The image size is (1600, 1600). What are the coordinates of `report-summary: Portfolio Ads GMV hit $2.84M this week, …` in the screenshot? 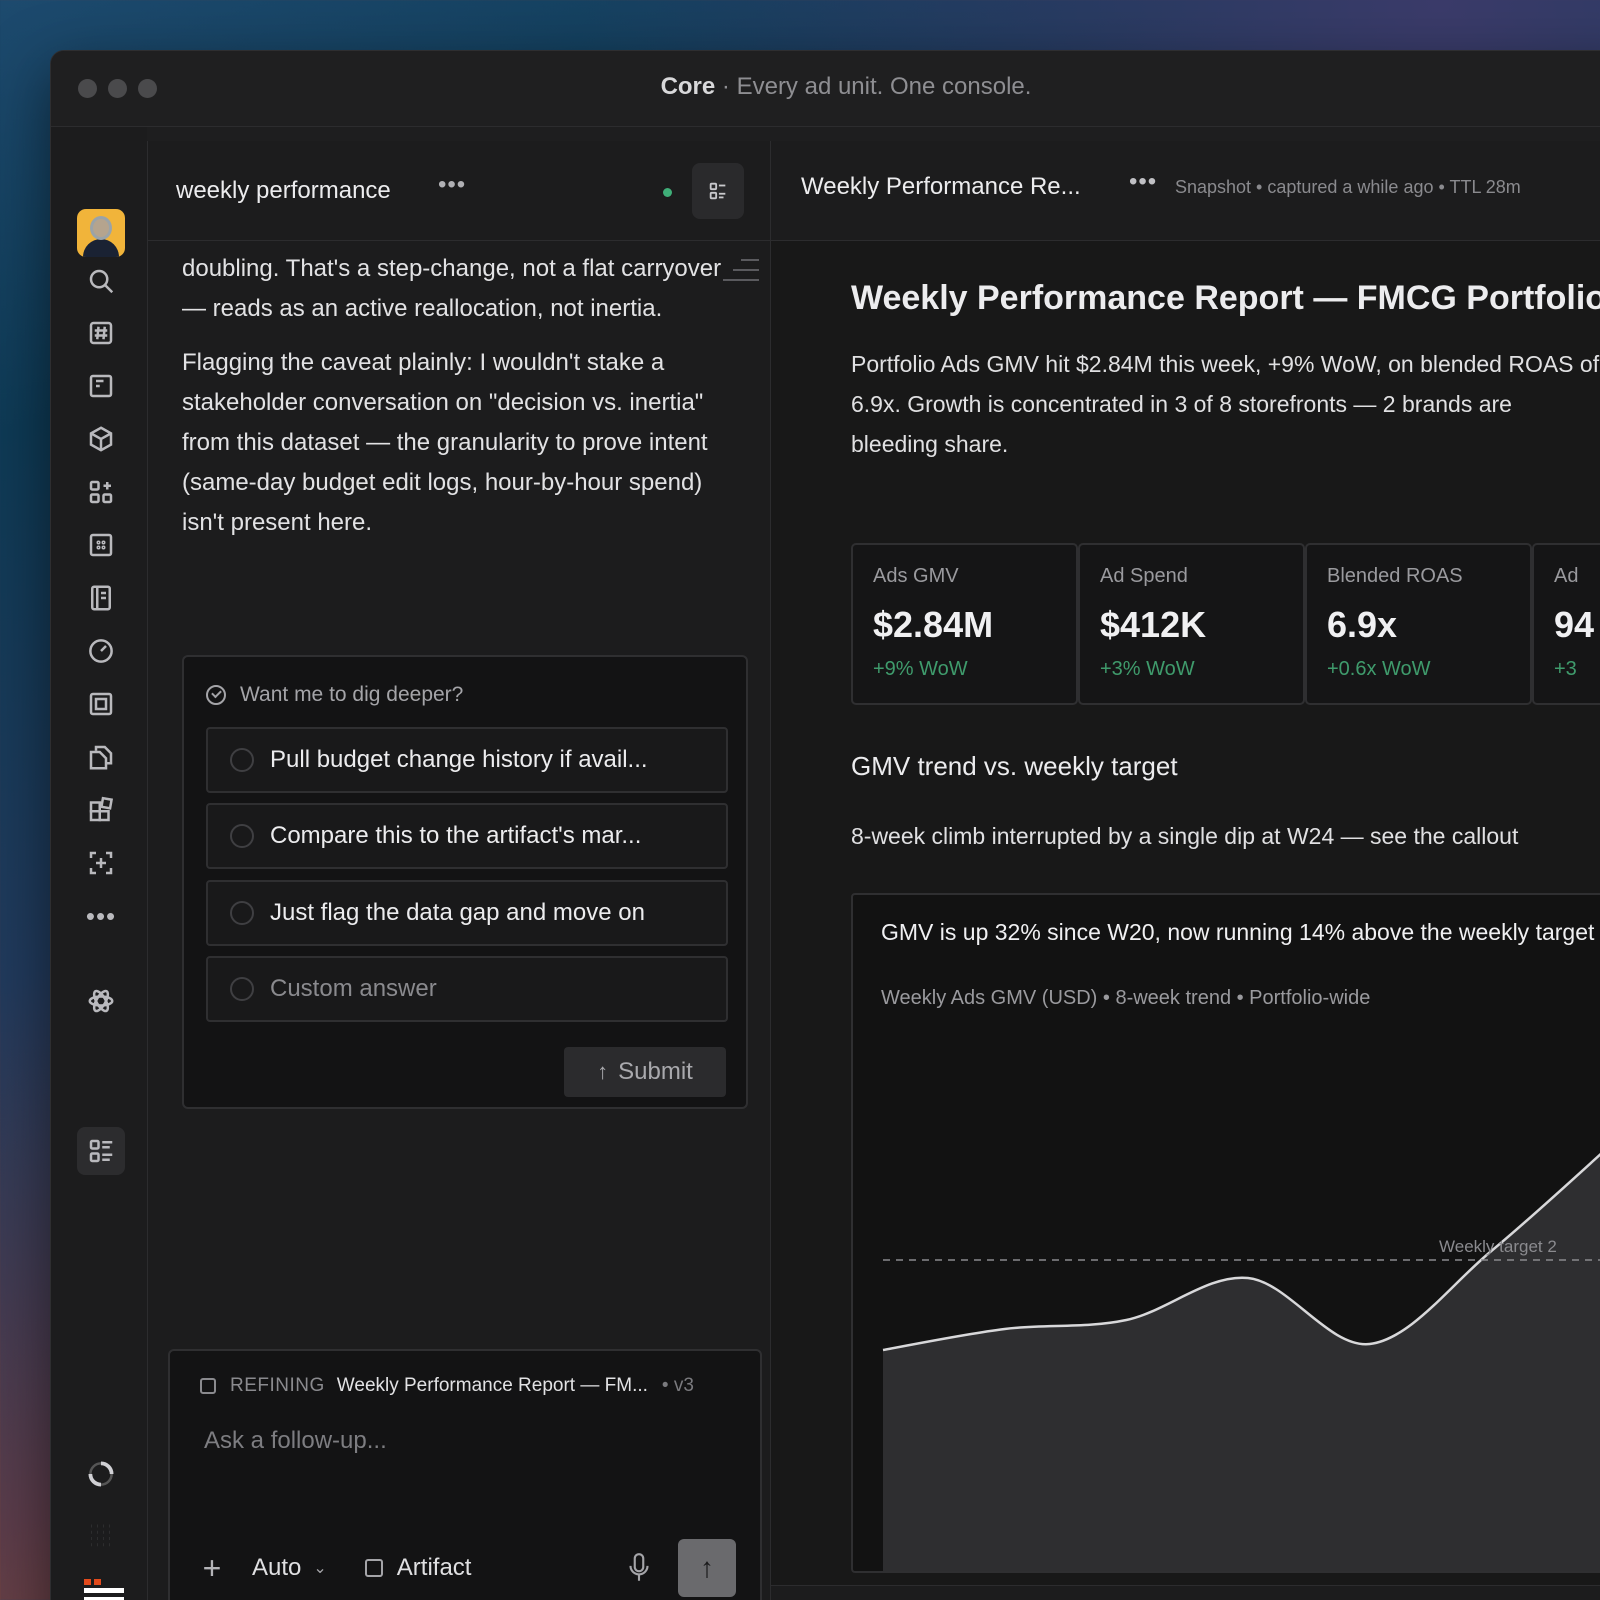 It's located at (1225, 404).